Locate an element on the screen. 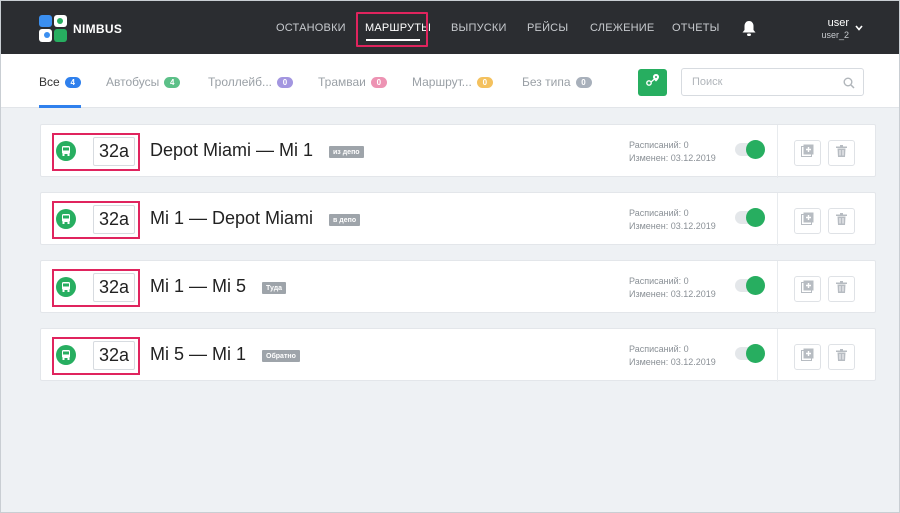 The width and height of the screenshot is (900, 513). user-menu: user user_2 is located at coordinates (834, 29).